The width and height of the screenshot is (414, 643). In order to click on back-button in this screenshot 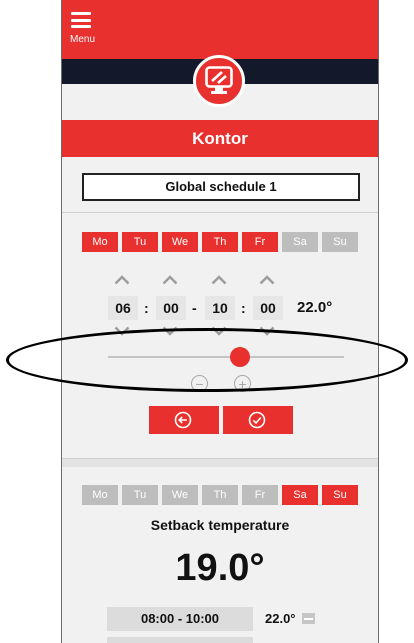, I will do `click(184, 420)`.